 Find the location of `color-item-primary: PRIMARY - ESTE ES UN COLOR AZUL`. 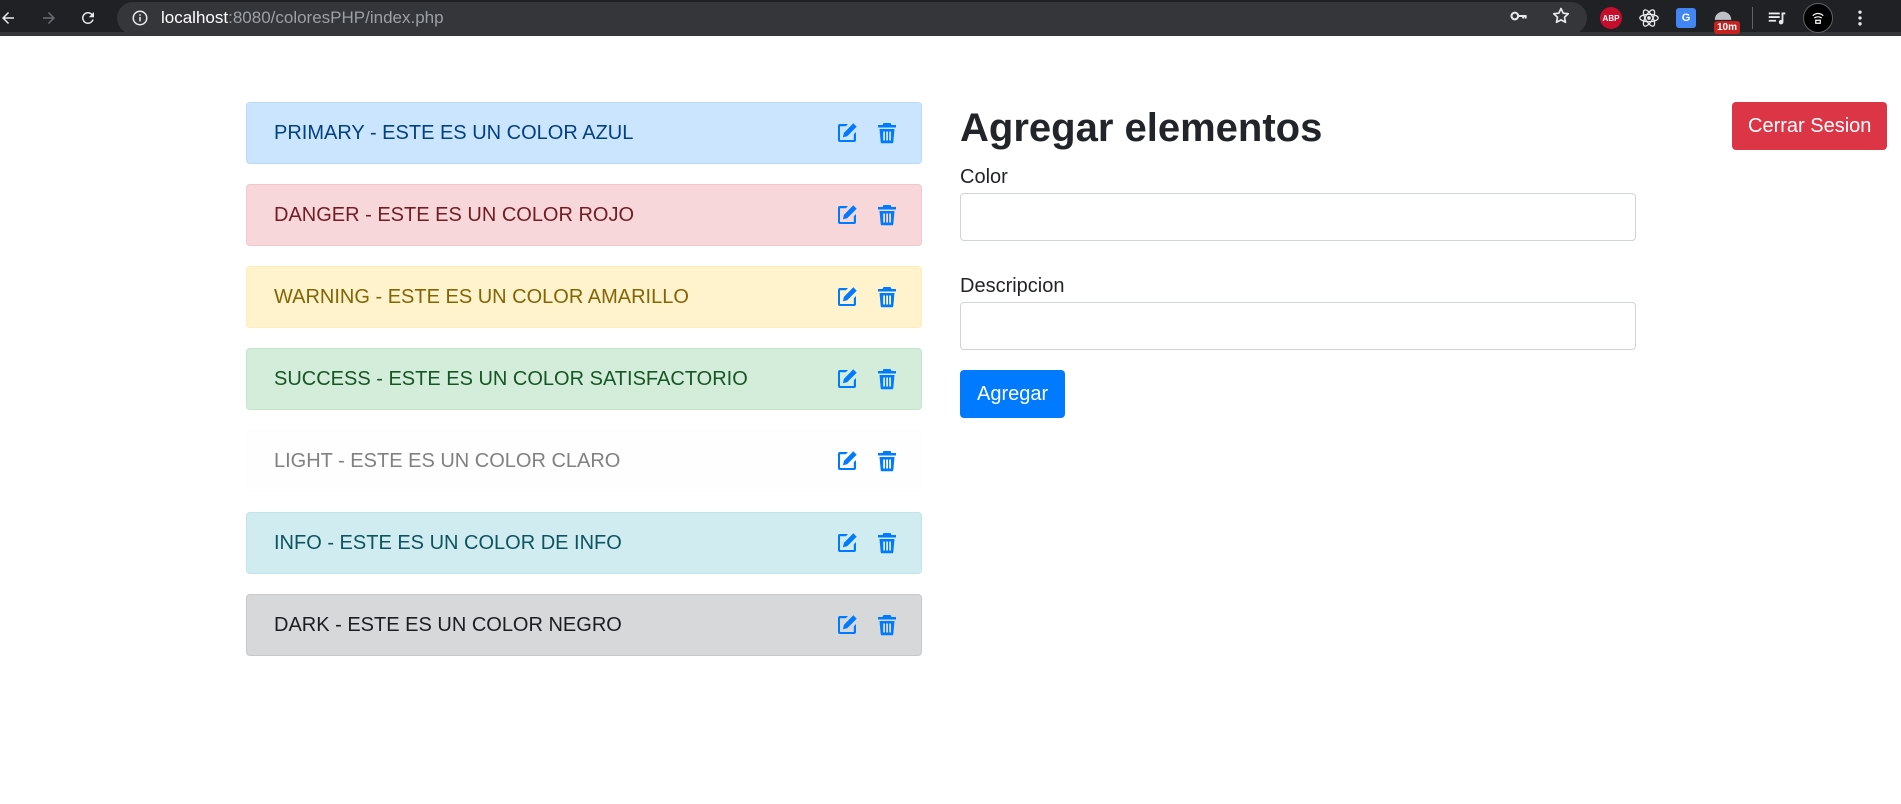

color-item-primary: PRIMARY - ESTE ES UN COLOR AZUL is located at coordinates (584, 133).